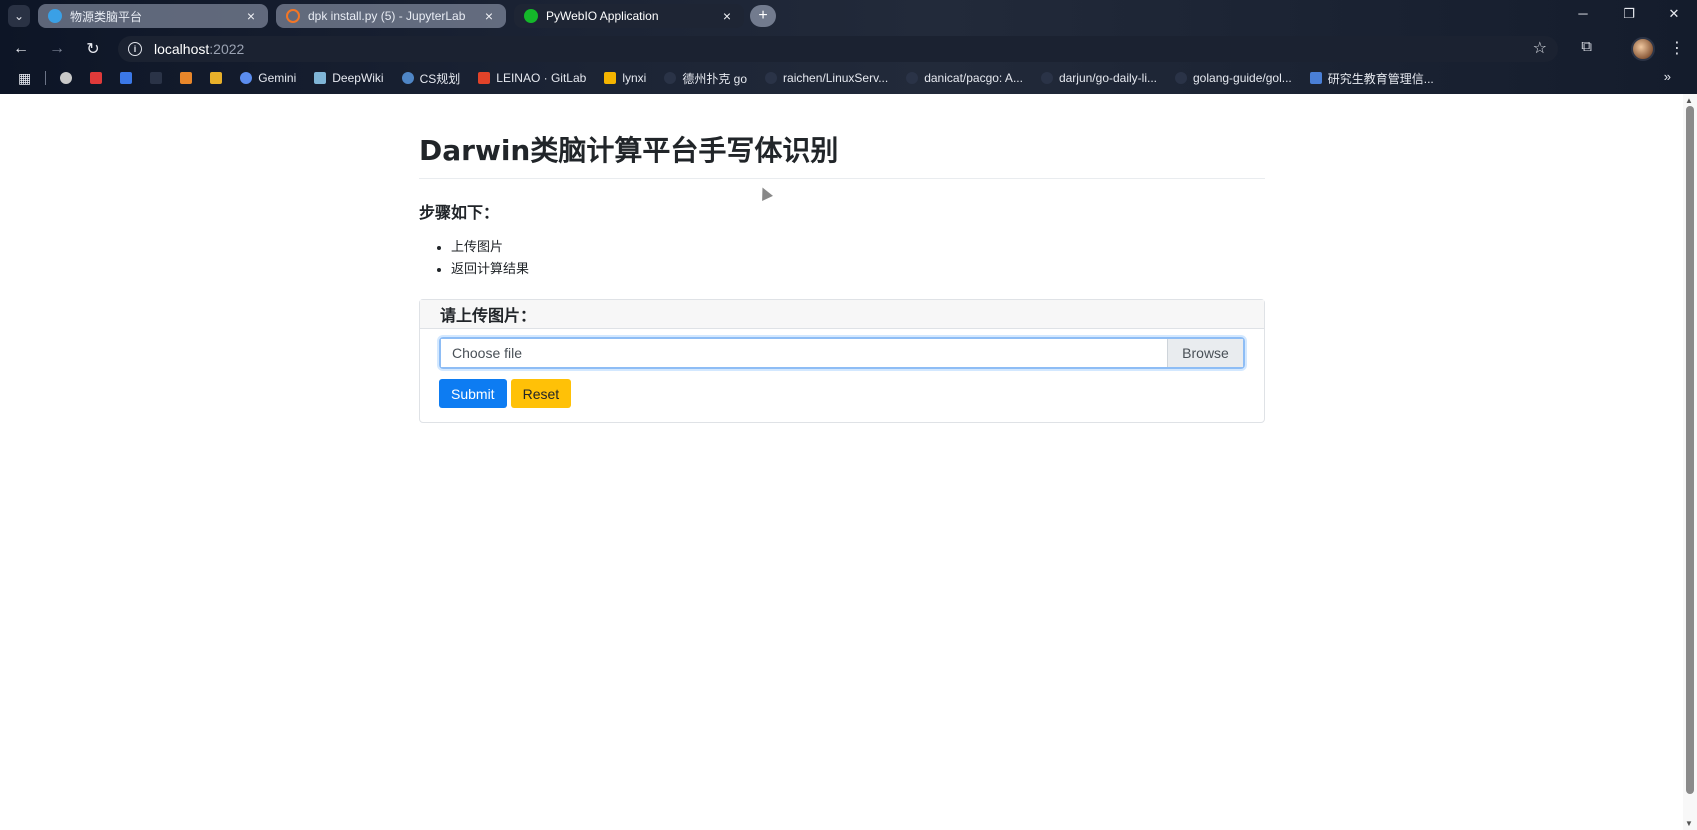 This screenshot has height=830, width=1697. I want to click on vertical-scrollbar: ▲ ▼, so click(1690, 462).